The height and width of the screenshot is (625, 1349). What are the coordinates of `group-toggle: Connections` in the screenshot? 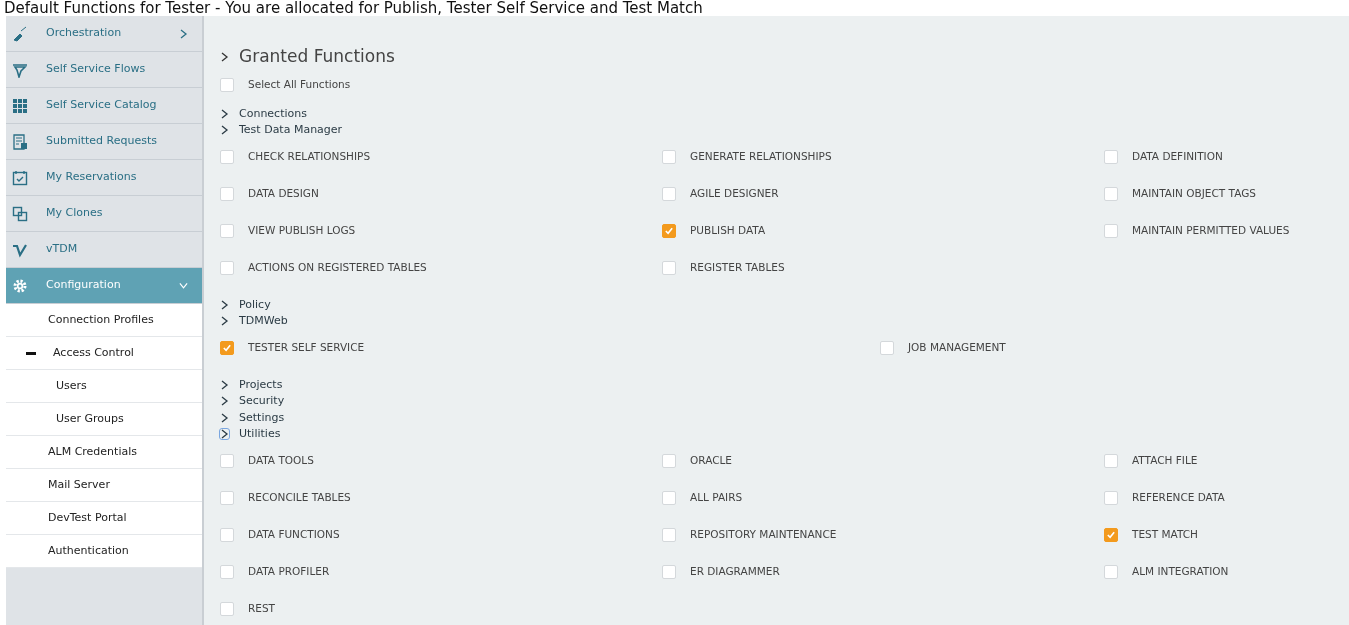 It's located at (273, 113).